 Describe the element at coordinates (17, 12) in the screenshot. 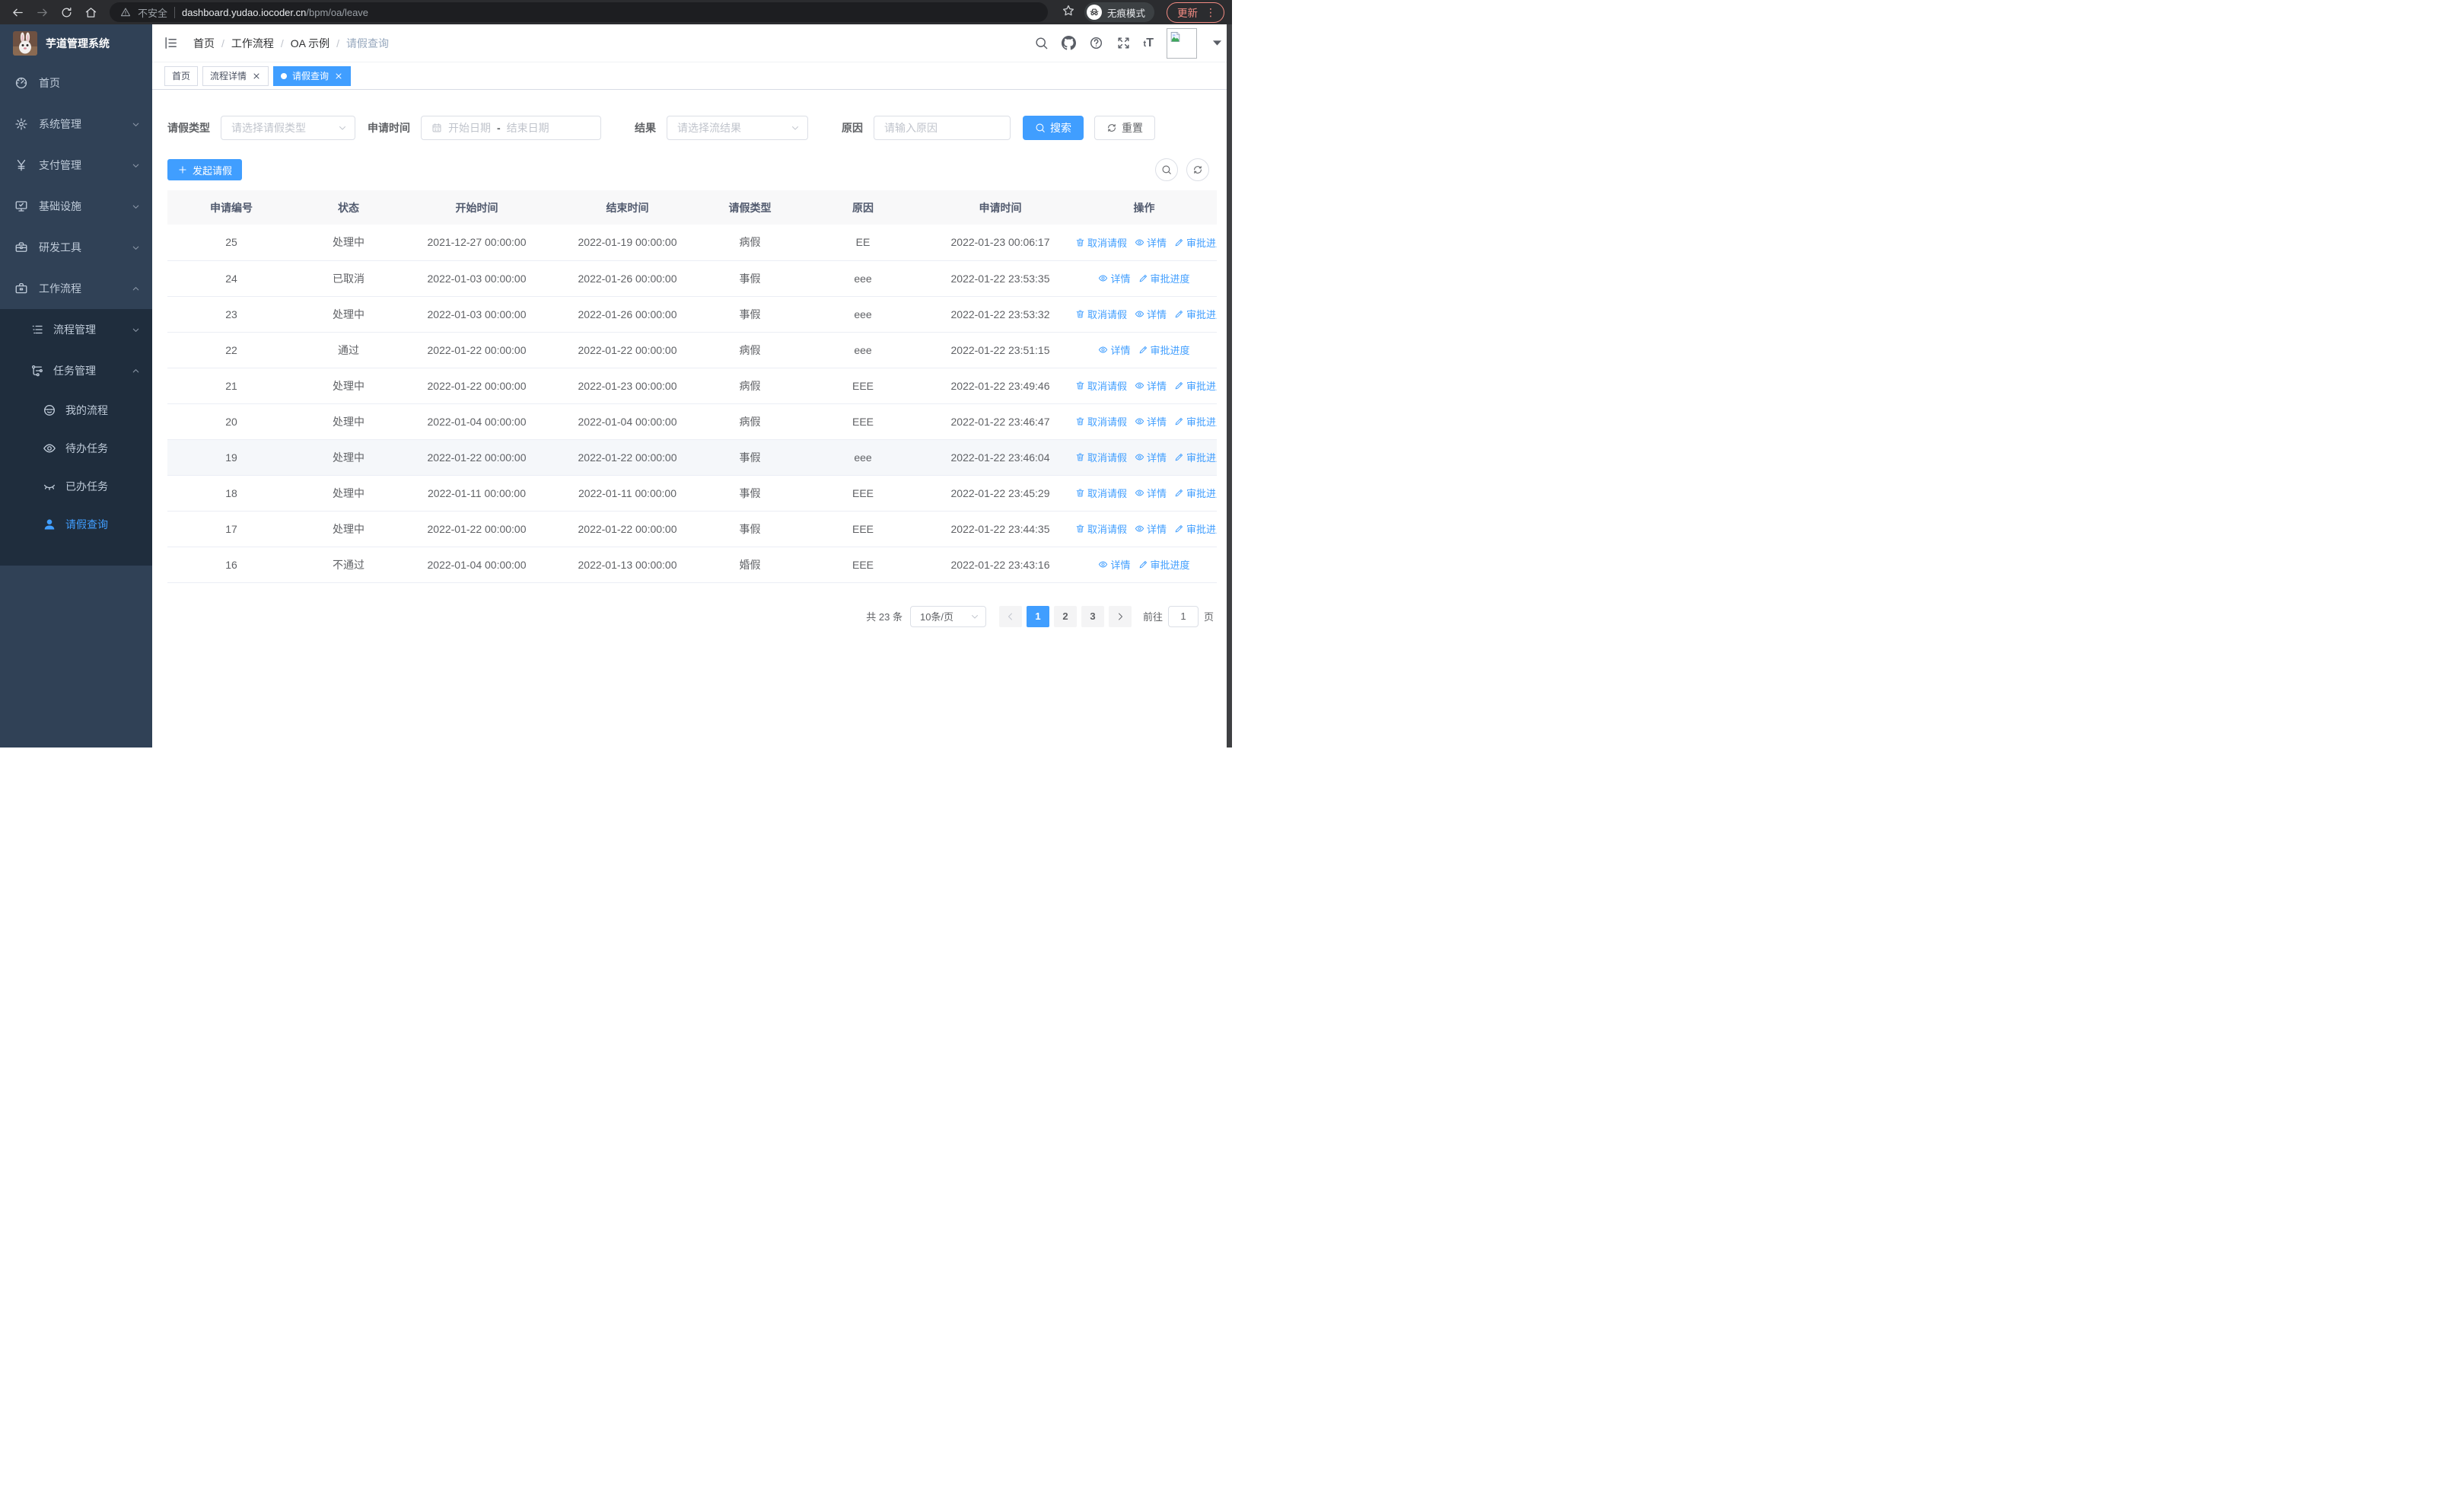

I see `browser-back-icon` at that location.